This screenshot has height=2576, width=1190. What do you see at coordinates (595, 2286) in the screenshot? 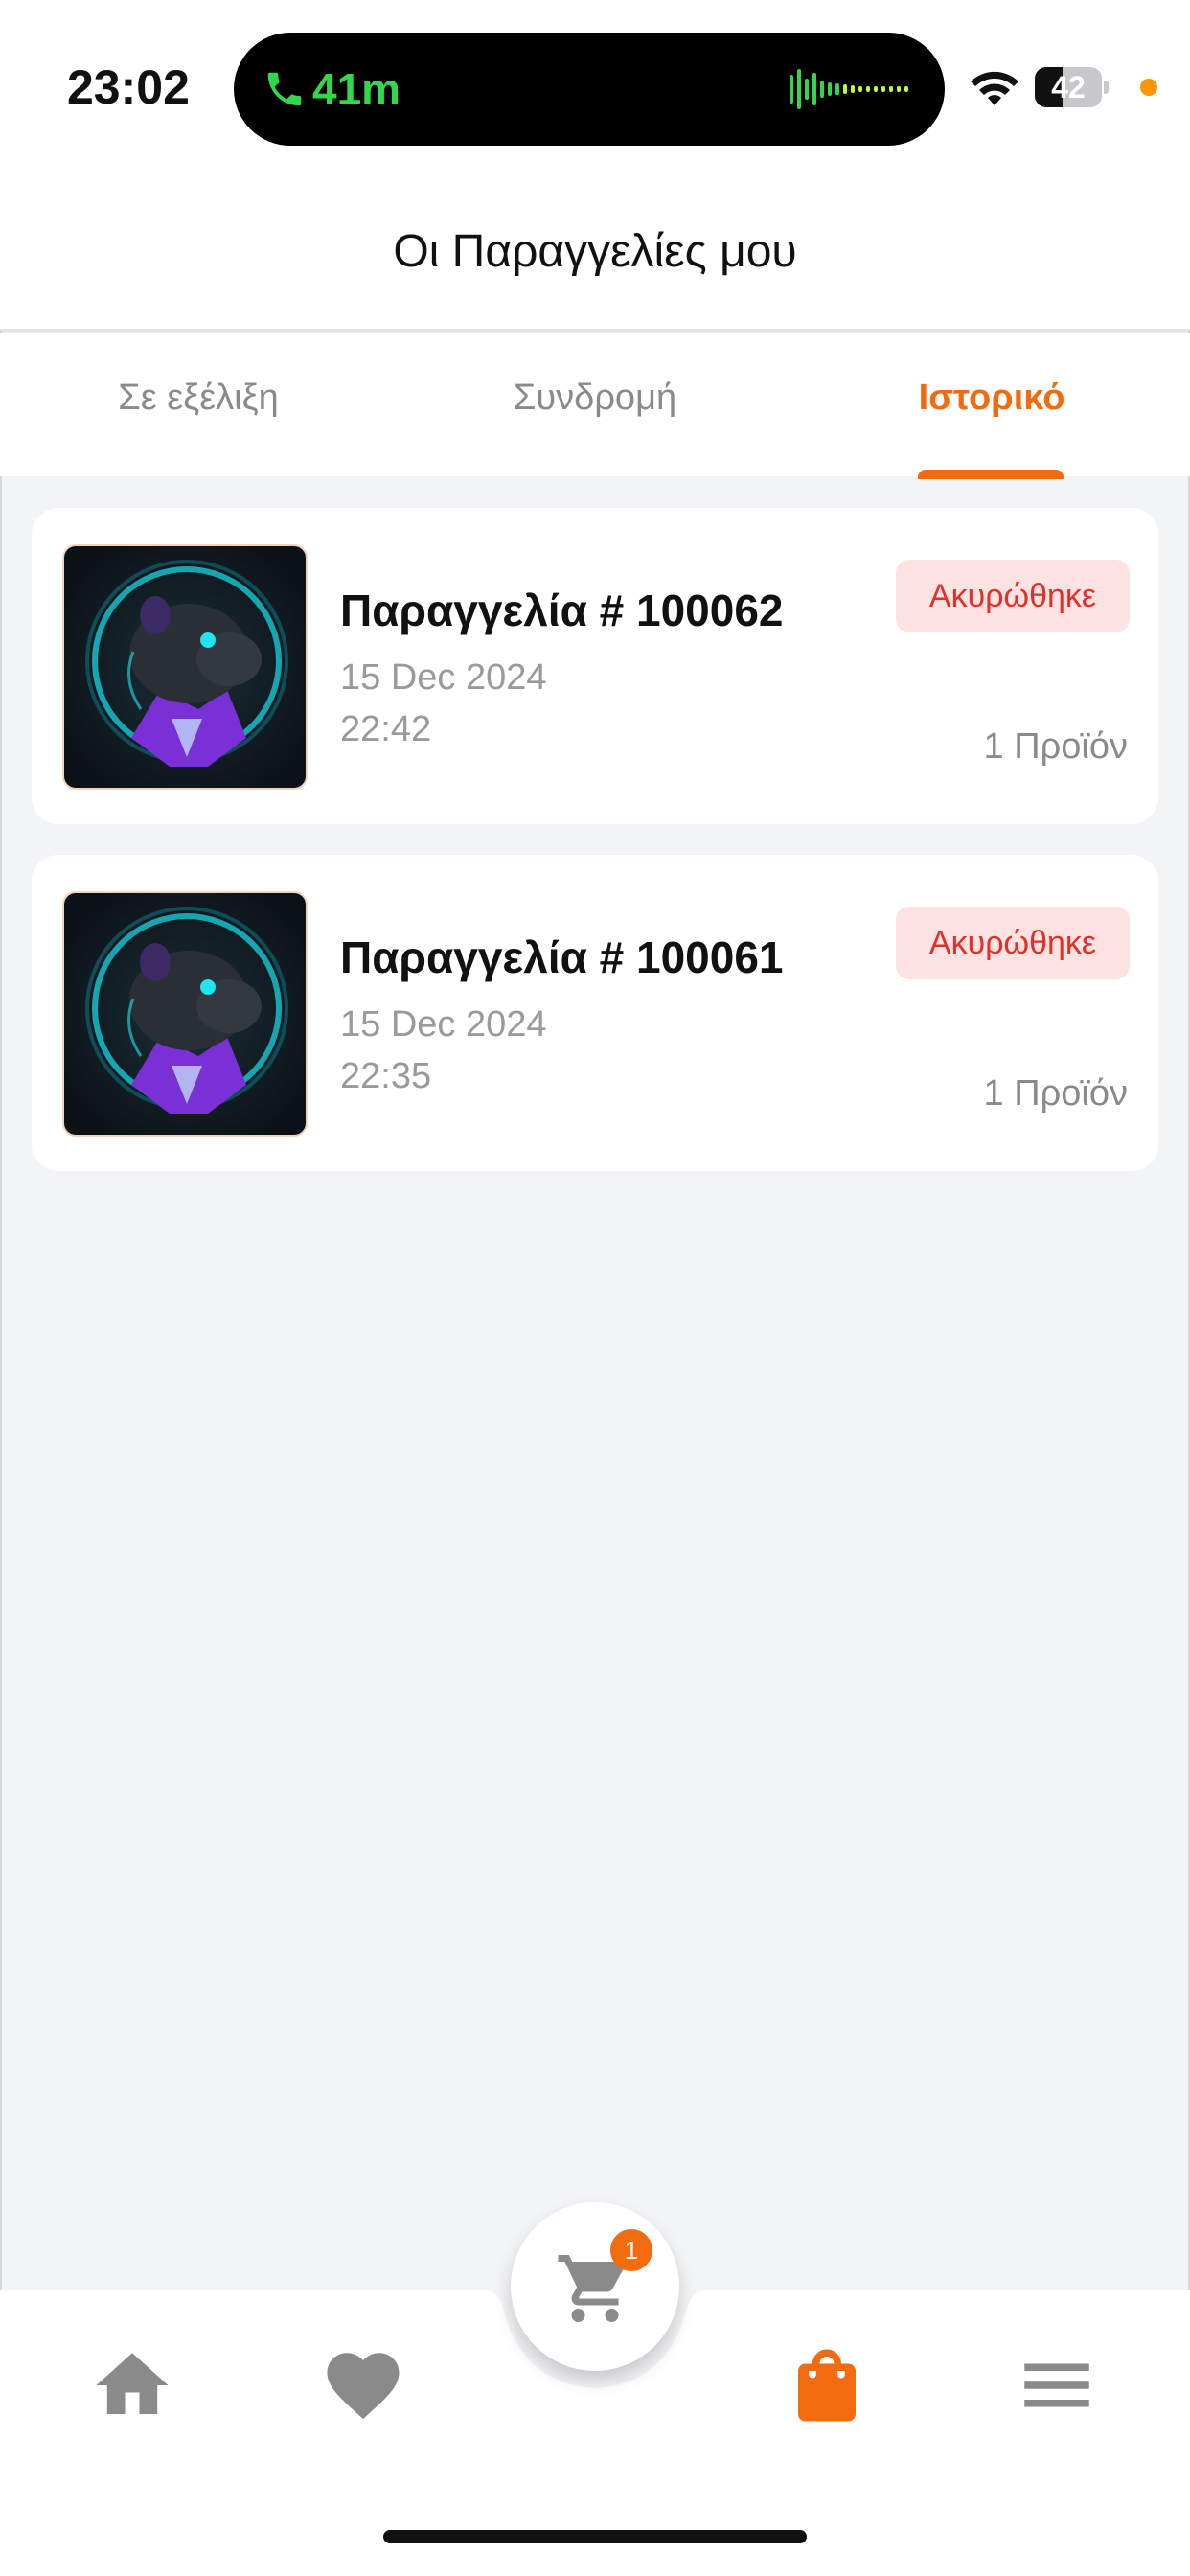
I see `cart-button: 1` at bounding box center [595, 2286].